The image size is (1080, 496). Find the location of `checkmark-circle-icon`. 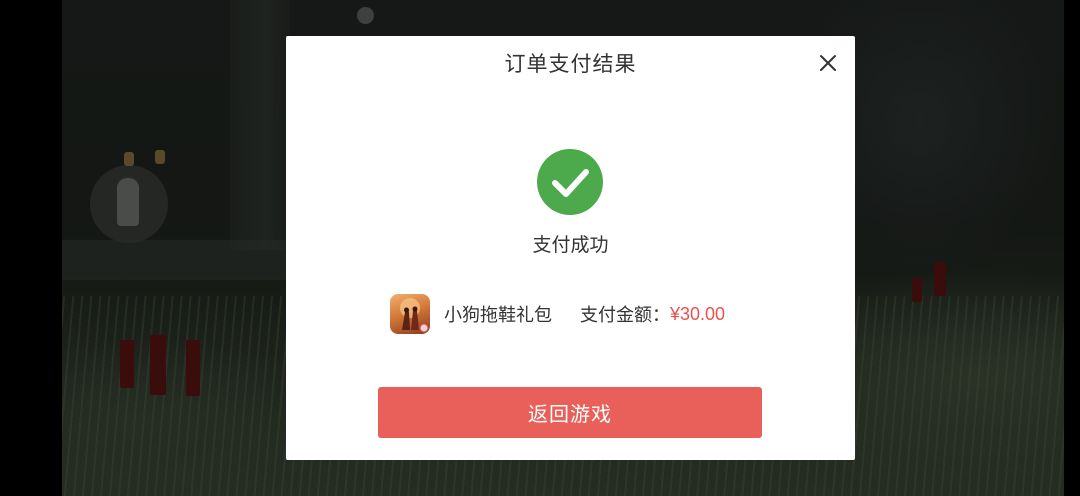

checkmark-circle-icon is located at coordinates (570, 182).